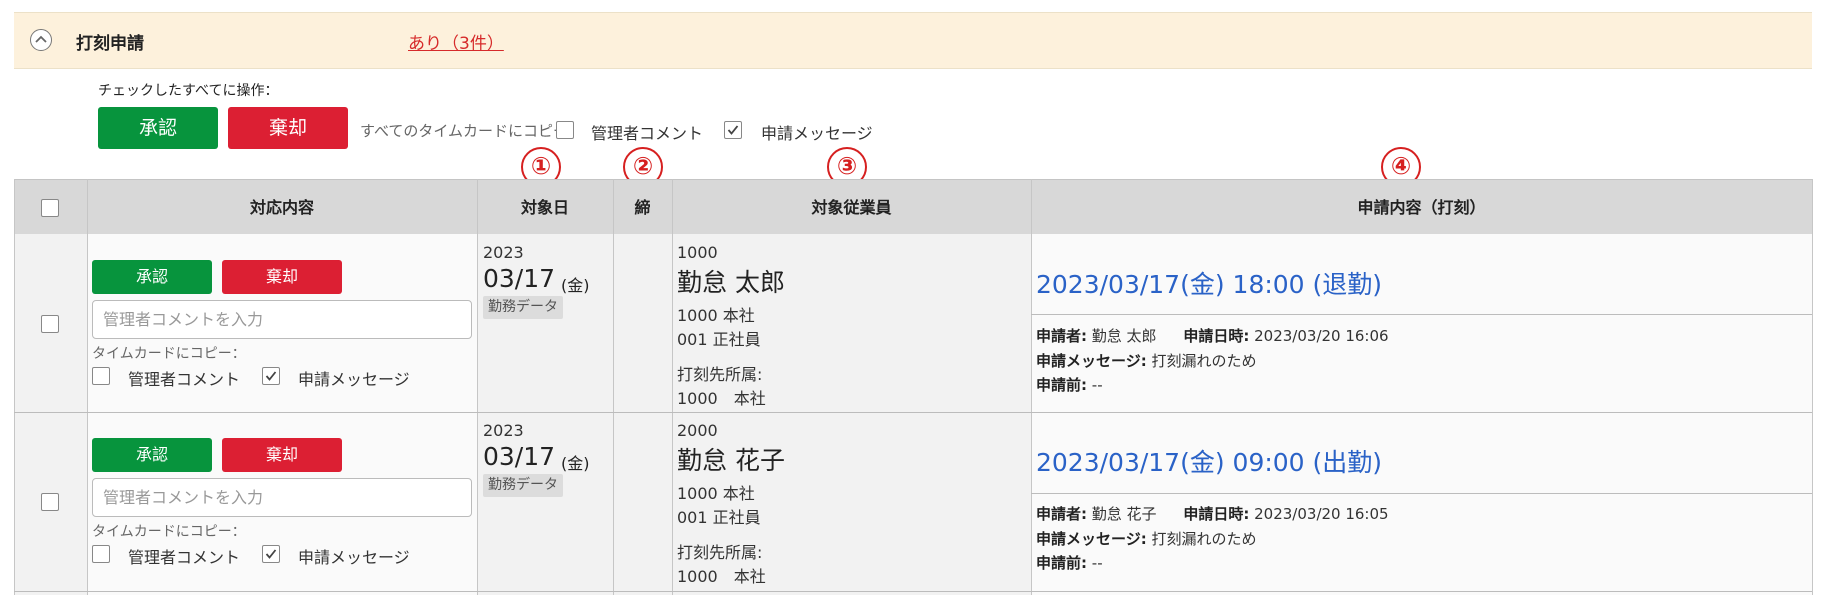 This screenshot has height=595, width=1826. I want to click on pending-count-link: あり（3件）, so click(456, 41).